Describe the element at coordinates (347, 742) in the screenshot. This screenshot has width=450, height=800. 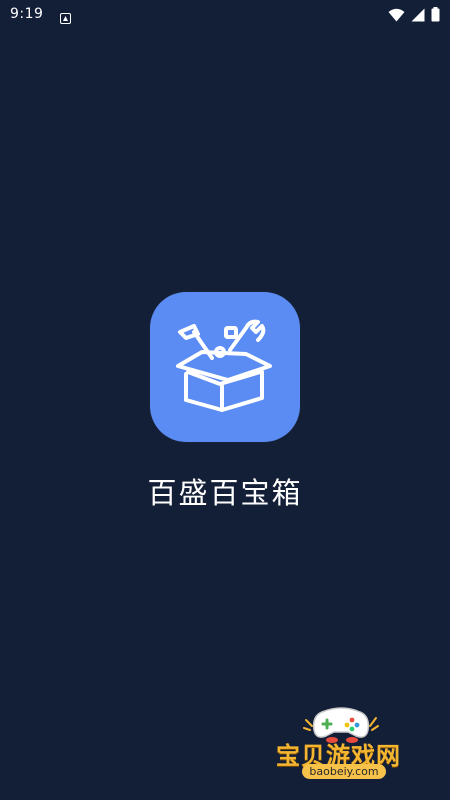
I see `watermark: 宝贝游戏网 baobeiy.com` at that location.